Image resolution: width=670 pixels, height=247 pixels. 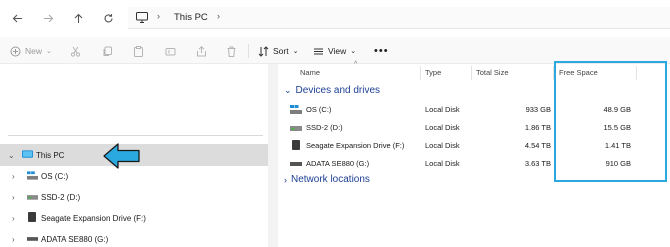 I want to click on rename-icon, so click(x=170, y=51).